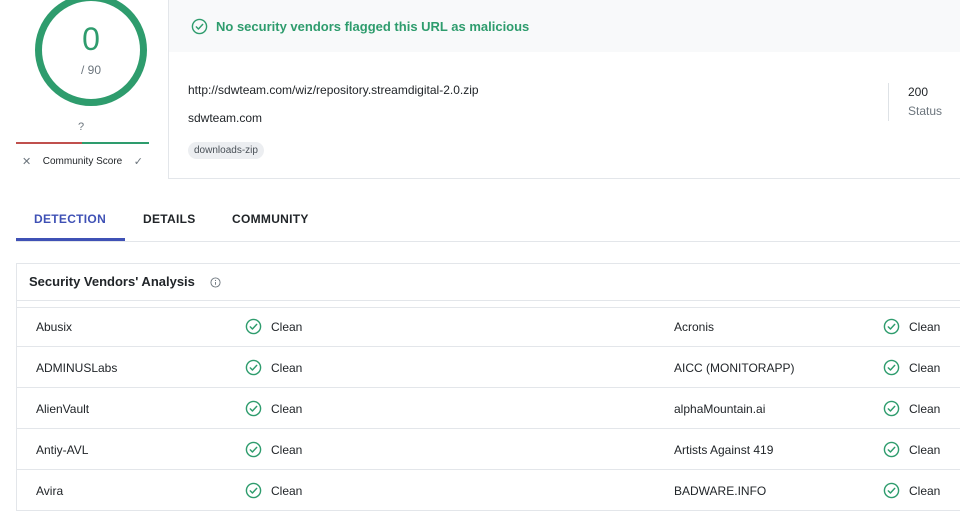 The width and height of the screenshot is (960, 511). Describe the element at coordinates (270, 219) in the screenshot. I see `tab-community: COMMUNITY` at that location.